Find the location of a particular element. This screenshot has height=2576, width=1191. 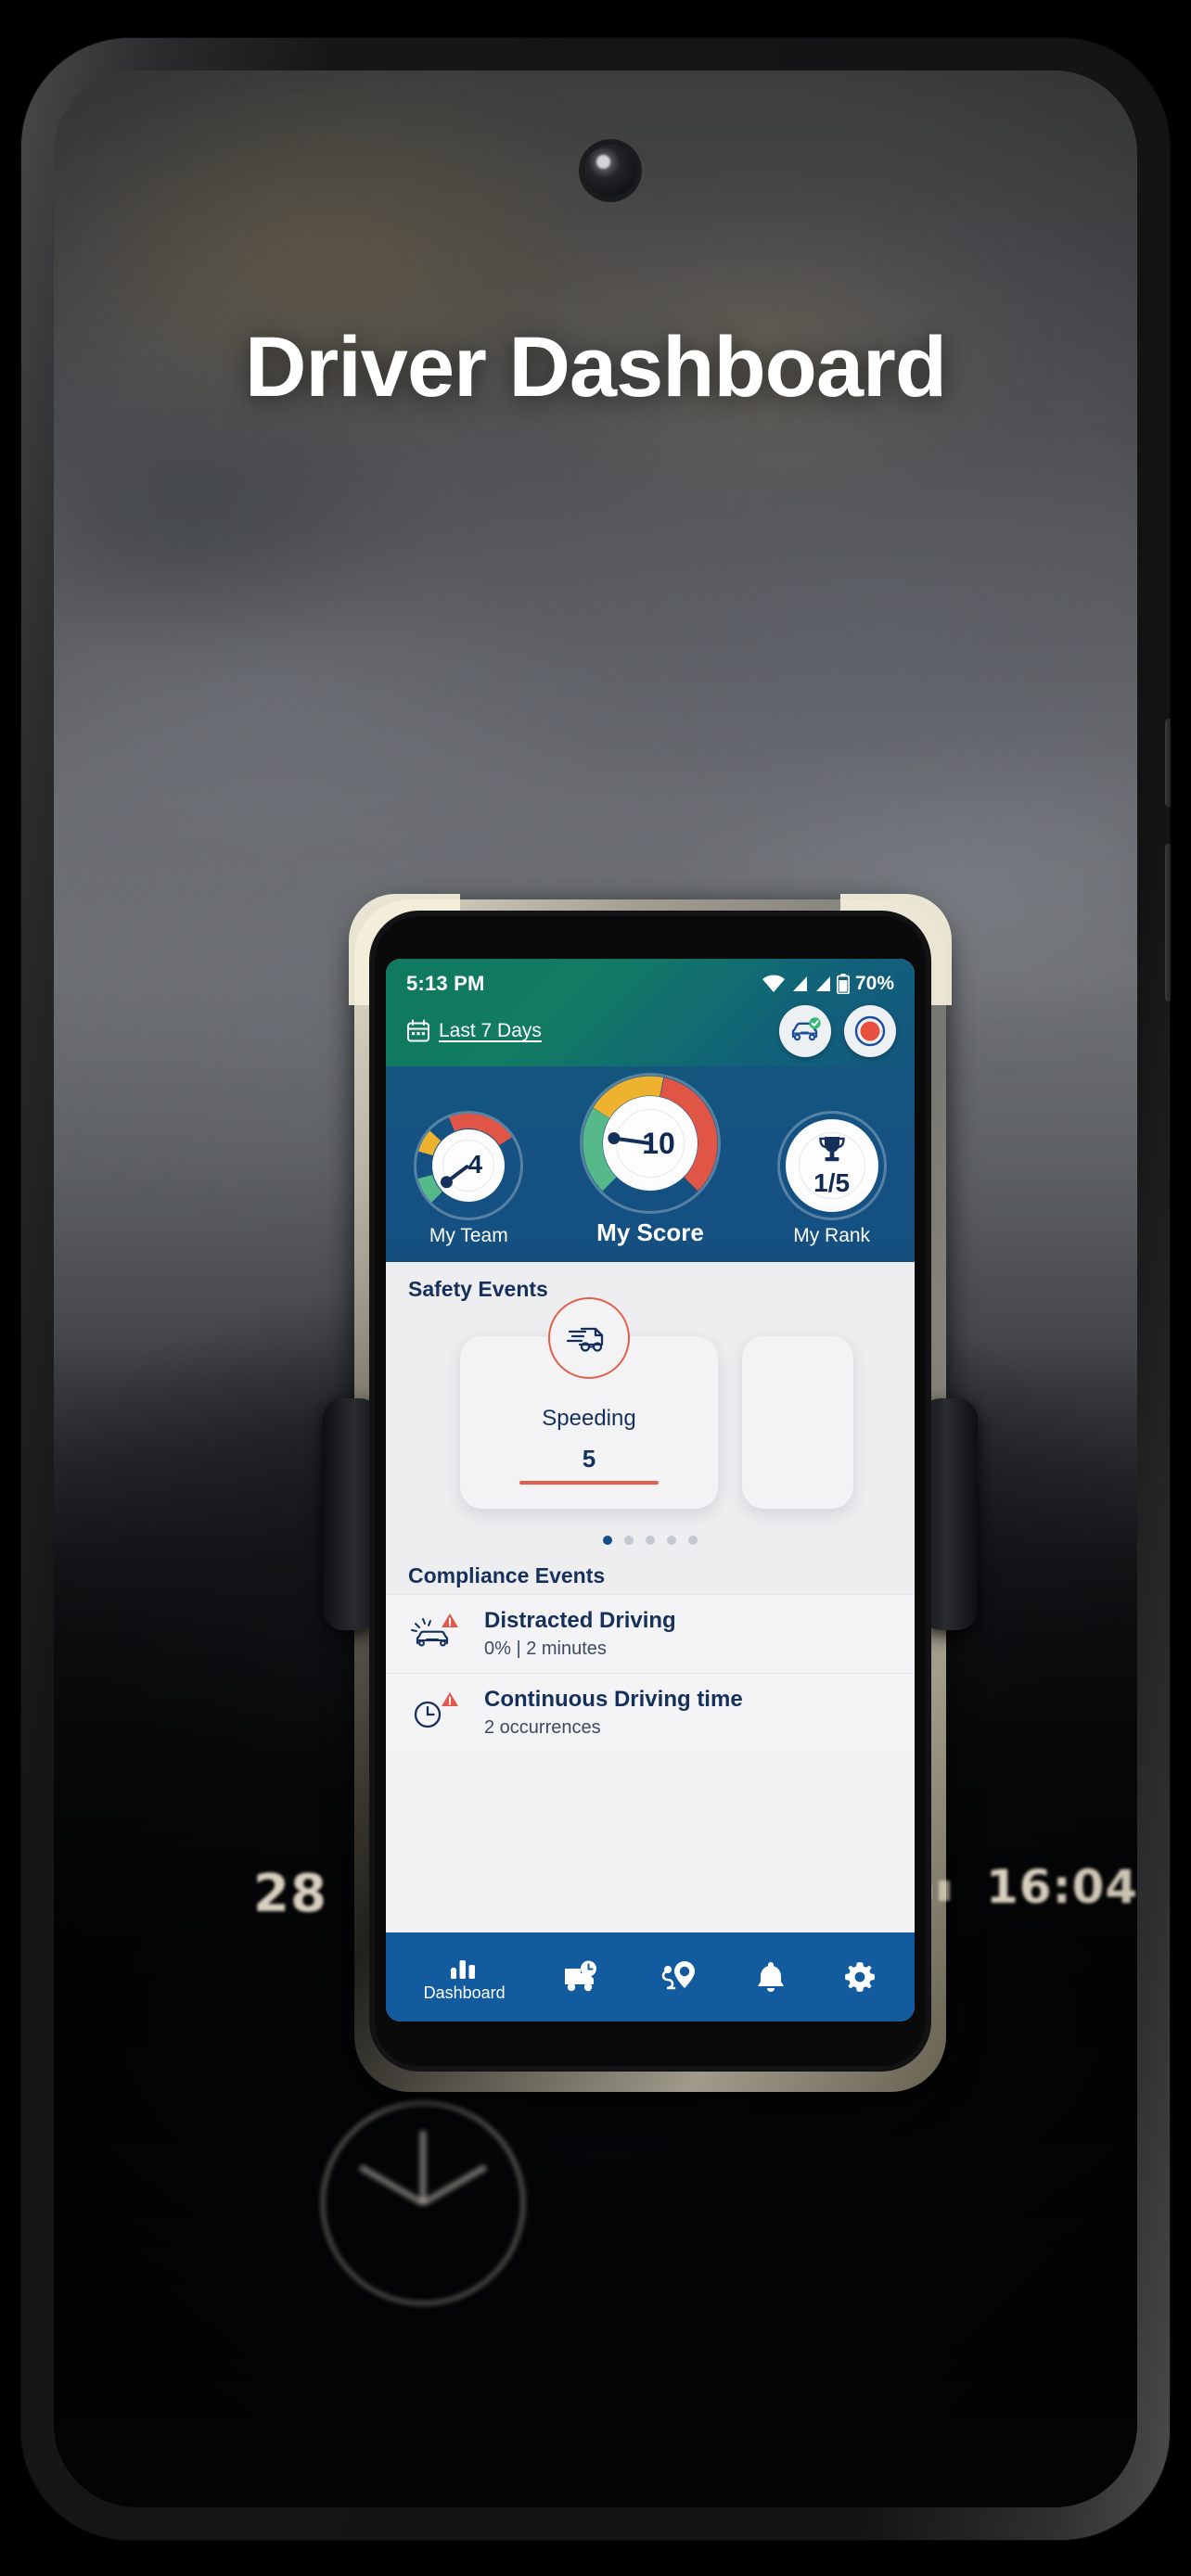

bar-chart-icon is located at coordinates (464, 1966).